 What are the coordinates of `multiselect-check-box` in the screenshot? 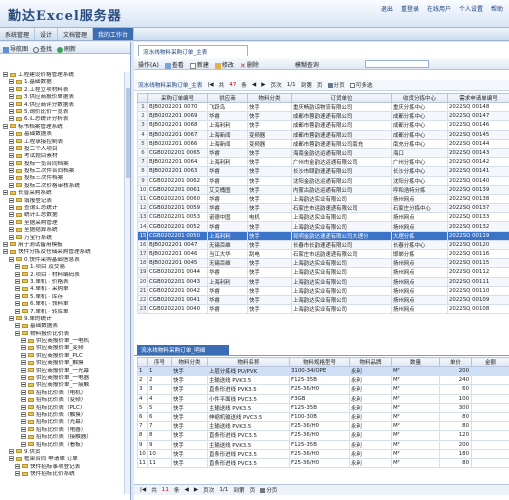 It's located at (352, 85).